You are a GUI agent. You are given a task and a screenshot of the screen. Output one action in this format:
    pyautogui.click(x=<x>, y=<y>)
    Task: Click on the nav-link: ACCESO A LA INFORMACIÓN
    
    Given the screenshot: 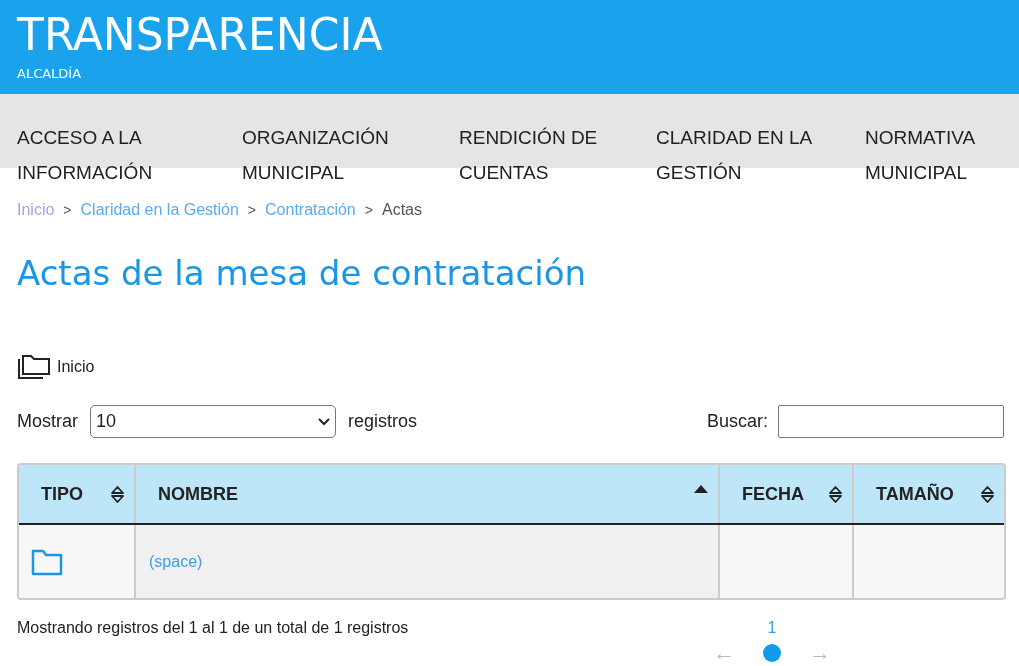 What is the action you would take?
    pyautogui.click(x=129, y=155)
    